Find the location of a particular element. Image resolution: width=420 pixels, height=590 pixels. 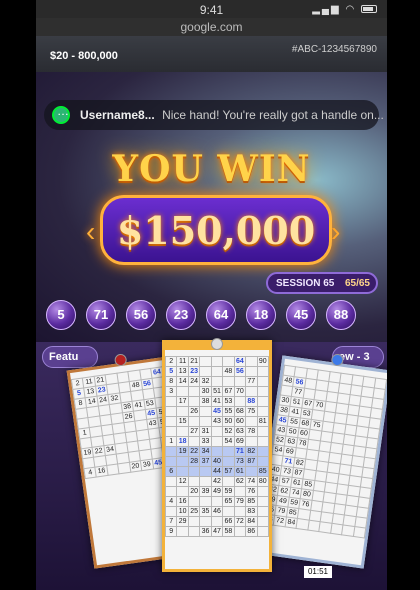

card-cell: 75 is located at coordinates (251, 411).